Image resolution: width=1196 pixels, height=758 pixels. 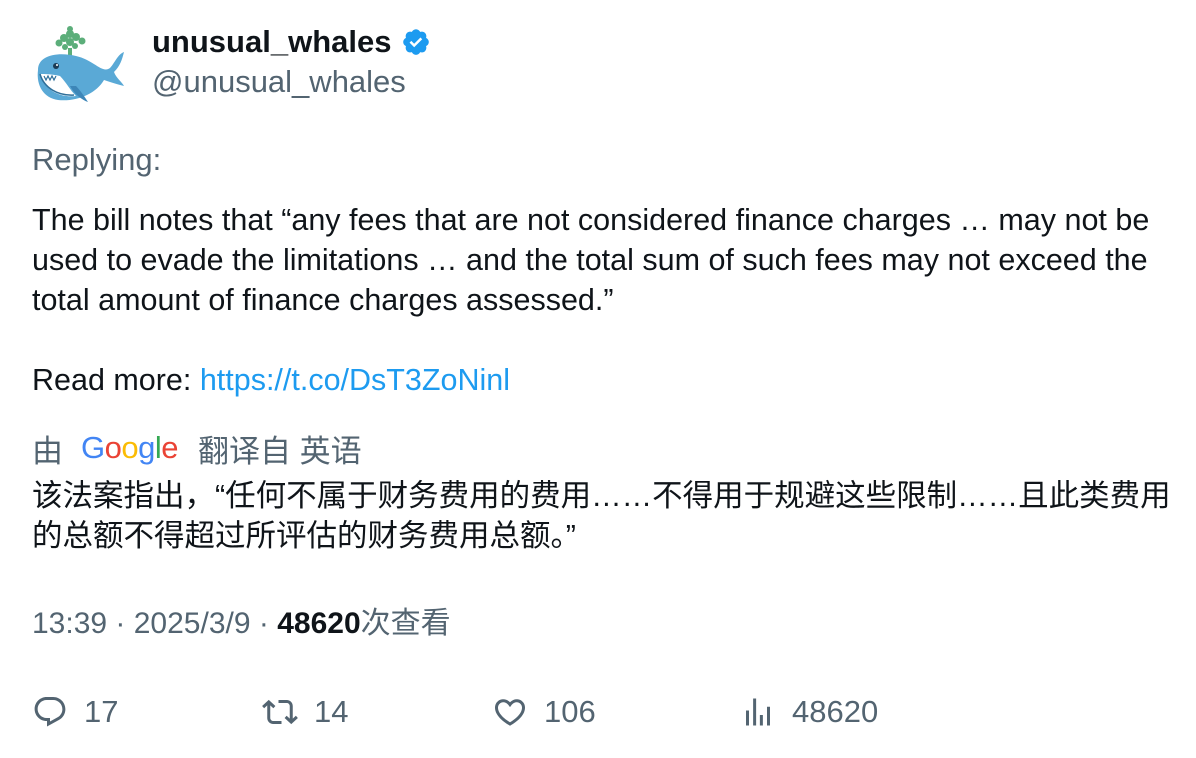 I want to click on display-name: unusual_whales, so click(x=291, y=42).